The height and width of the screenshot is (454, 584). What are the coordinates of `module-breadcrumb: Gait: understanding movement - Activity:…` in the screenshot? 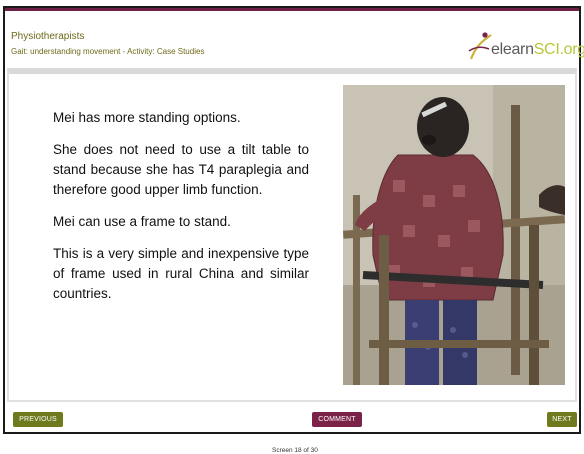 It's located at (108, 51).